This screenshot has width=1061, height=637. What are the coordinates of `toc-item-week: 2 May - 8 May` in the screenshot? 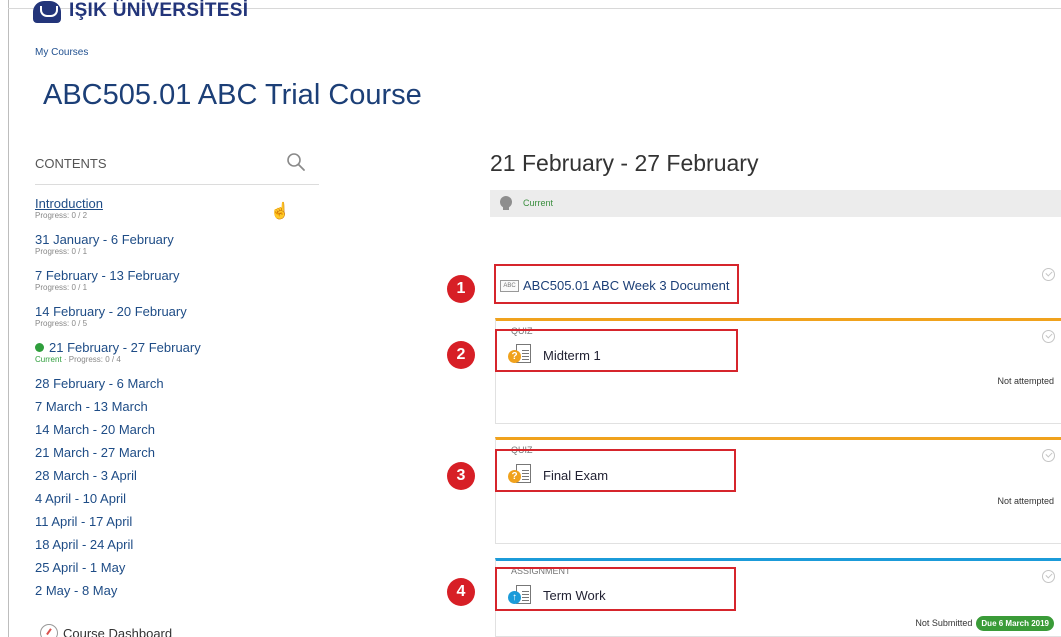 It's located at (76, 590).